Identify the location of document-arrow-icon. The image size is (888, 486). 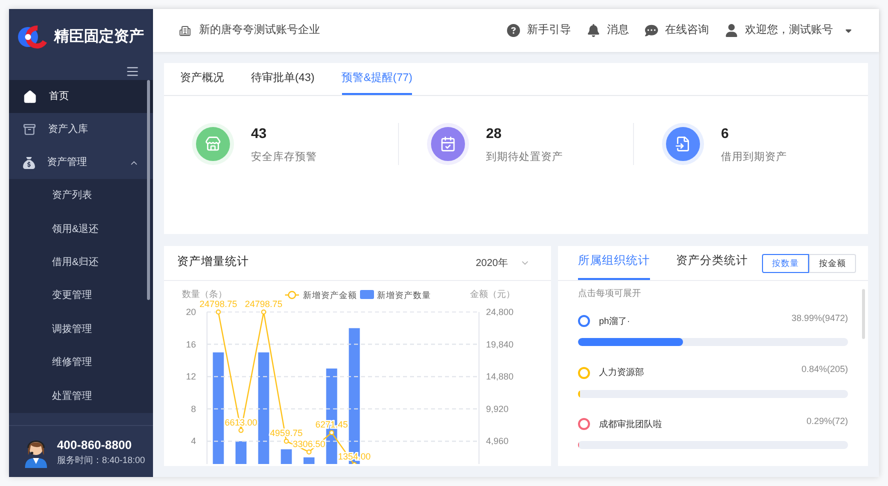
(683, 144).